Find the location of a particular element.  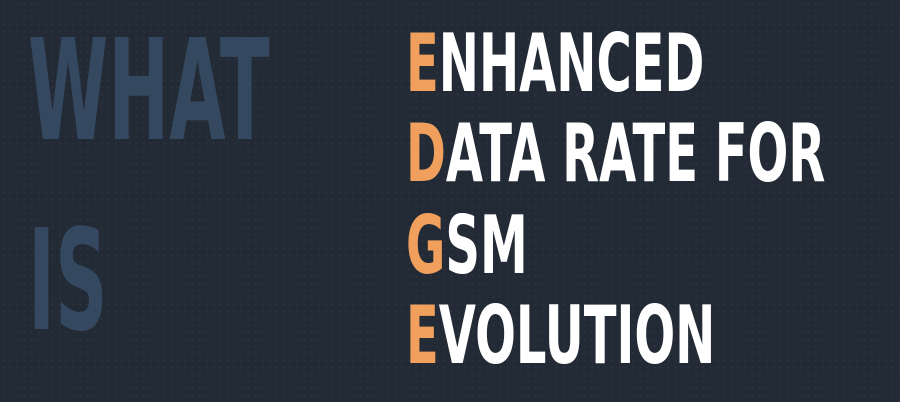

acronym-line-text: ATA RATE FOR is located at coordinates (635, 153).